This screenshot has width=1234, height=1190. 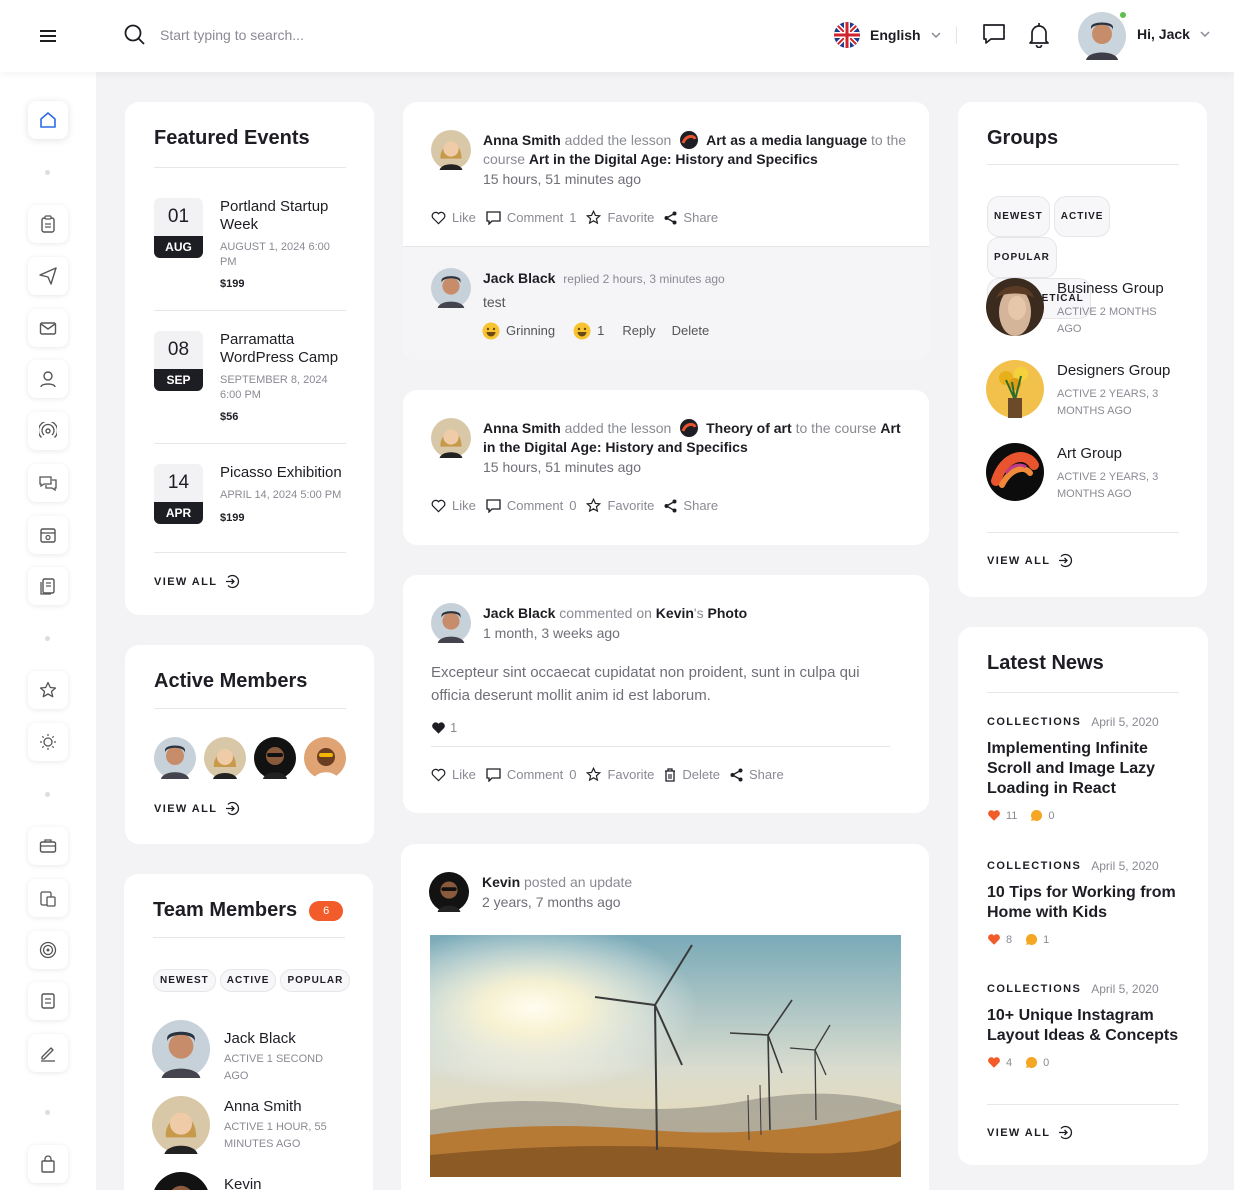 What do you see at coordinates (728, 613) in the screenshot?
I see `target-photo-link: Photo` at bounding box center [728, 613].